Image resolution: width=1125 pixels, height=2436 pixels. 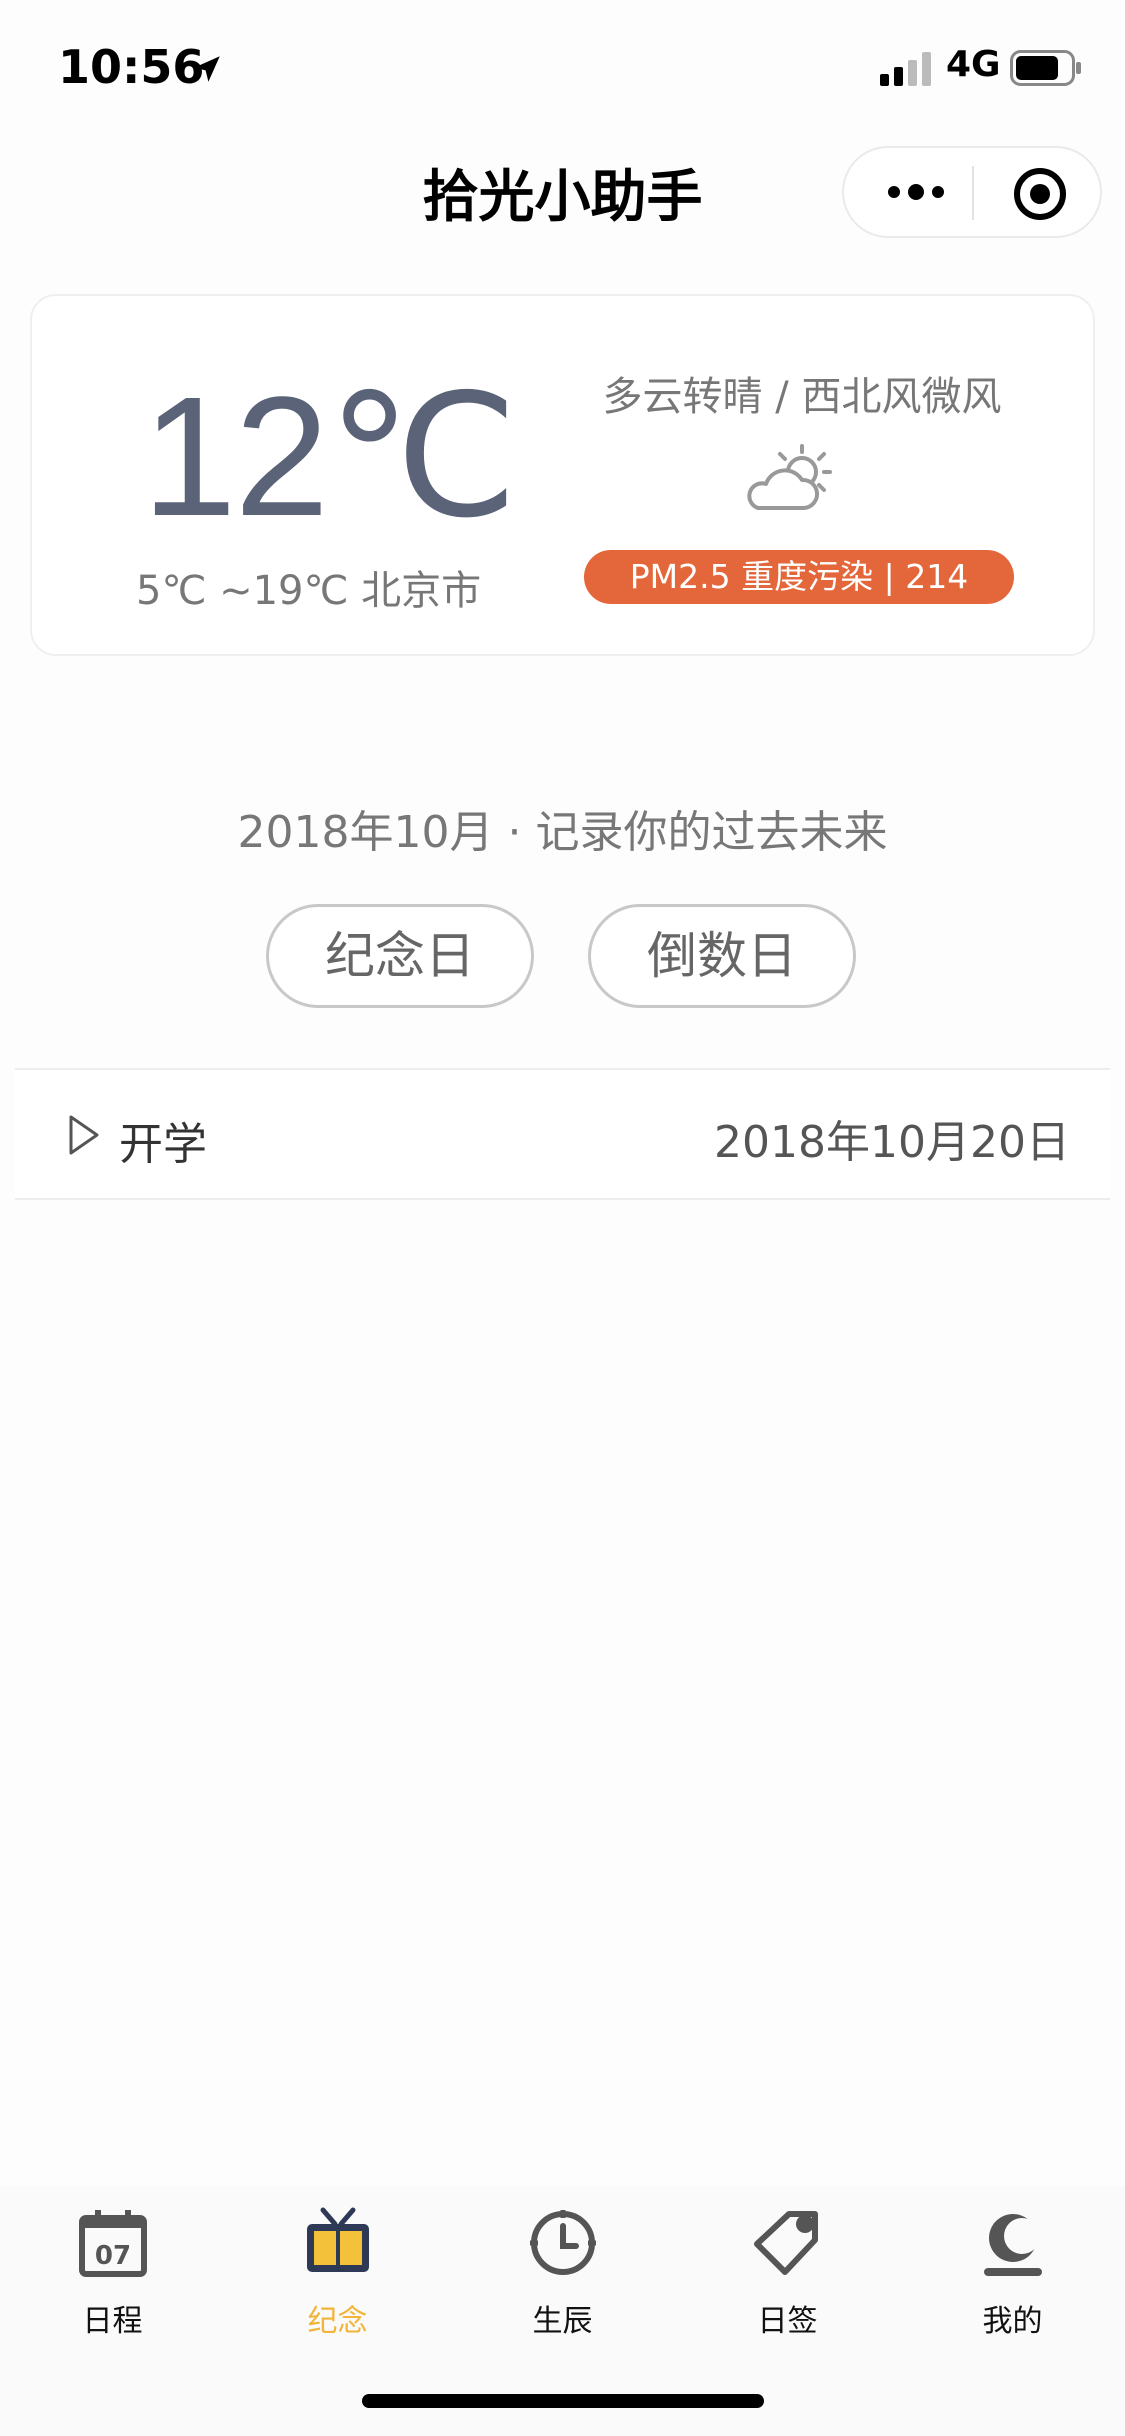 I want to click on month-heading: 2018年10月 · 记录你的过去未来, so click(x=562, y=832).